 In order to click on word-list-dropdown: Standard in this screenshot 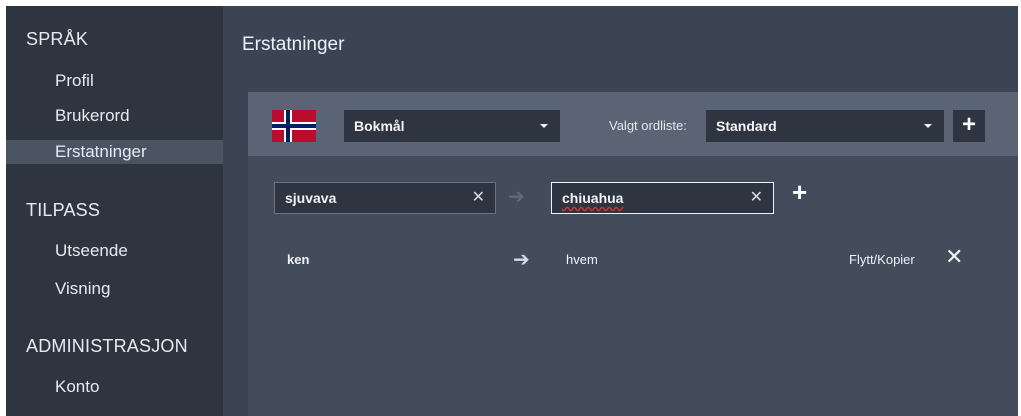, I will do `click(825, 126)`.